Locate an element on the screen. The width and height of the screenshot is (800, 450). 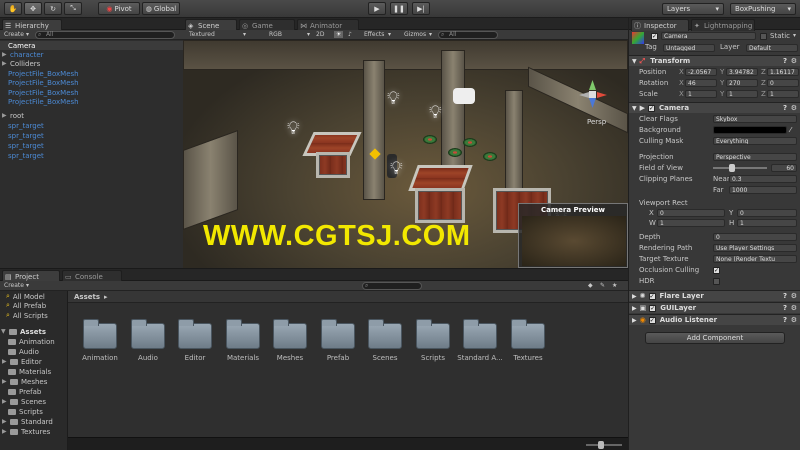
mode-2d-toggle: 2D is located at coordinates (320, 34).